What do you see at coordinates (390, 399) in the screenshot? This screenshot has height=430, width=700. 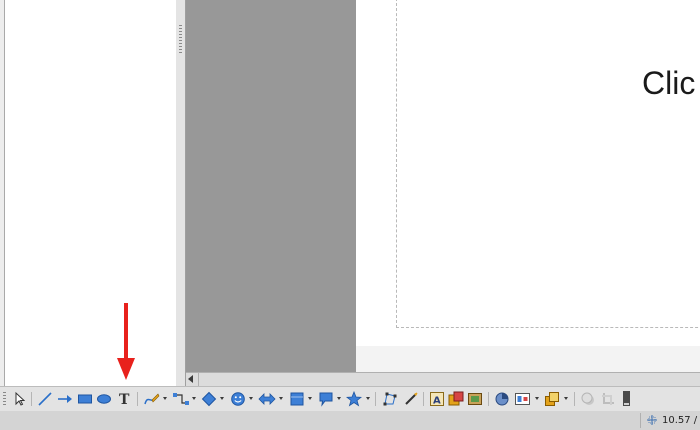 I see `points-icon` at bounding box center [390, 399].